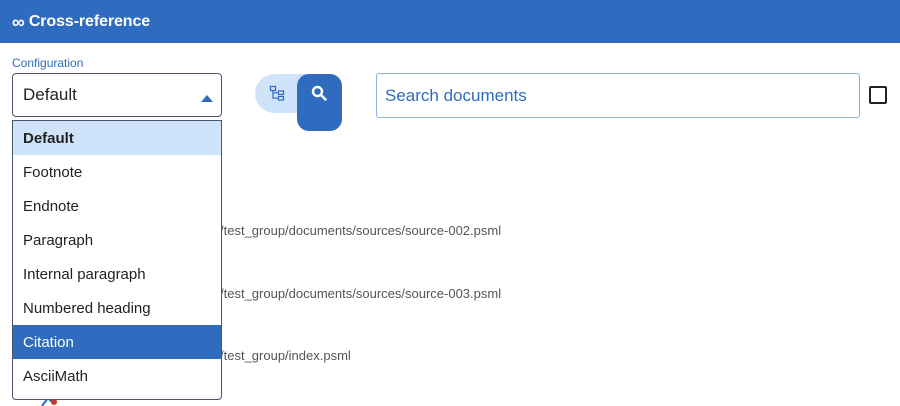 The image size is (900, 406). Describe the element at coordinates (48, 342) in the screenshot. I see `option-label: Citation` at that location.